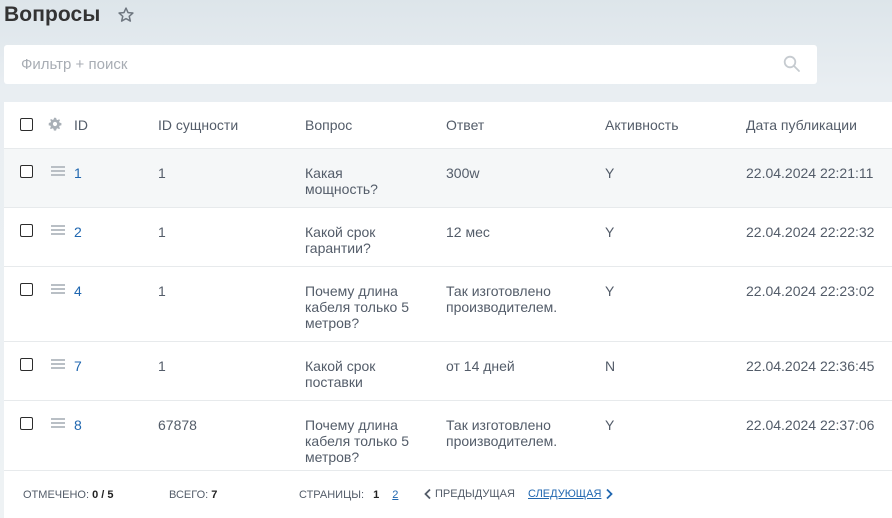 Image resolution: width=892 pixels, height=518 pixels. Describe the element at coordinates (126, 15) in the screenshot. I see `star-icon` at that location.